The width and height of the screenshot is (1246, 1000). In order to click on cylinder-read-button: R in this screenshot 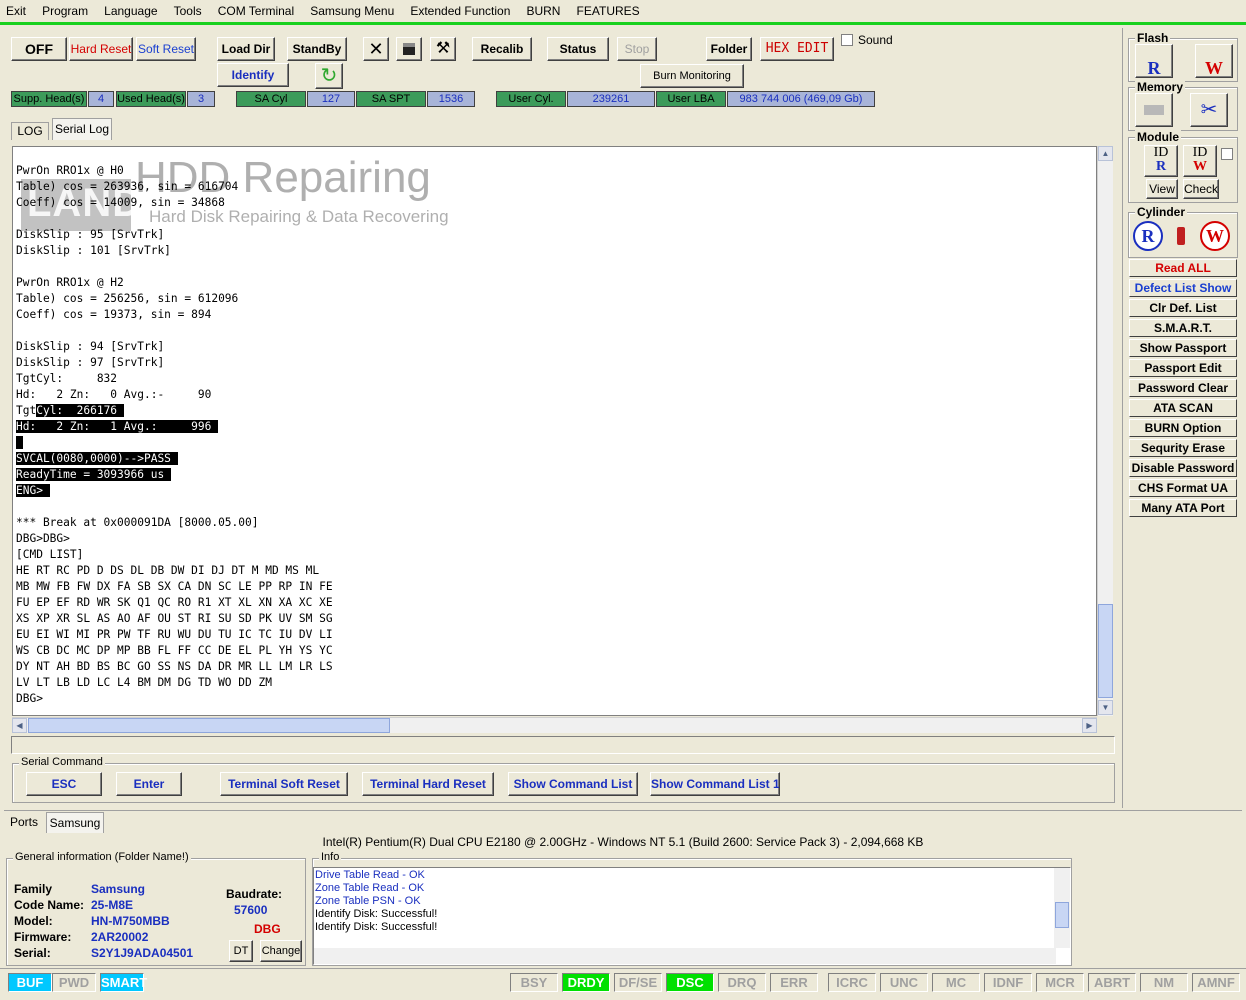, I will do `click(1148, 236)`.